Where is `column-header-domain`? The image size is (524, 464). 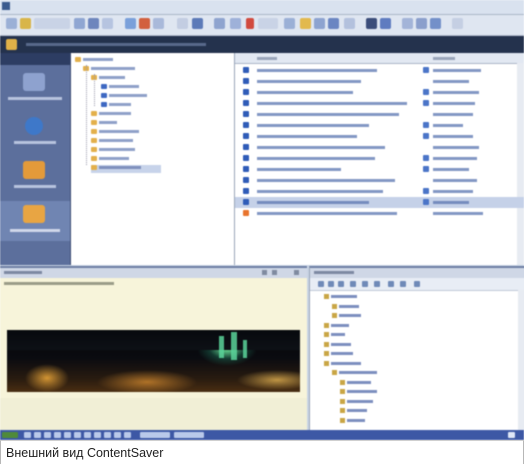 column-header-domain is located at coordinates (444, 58).